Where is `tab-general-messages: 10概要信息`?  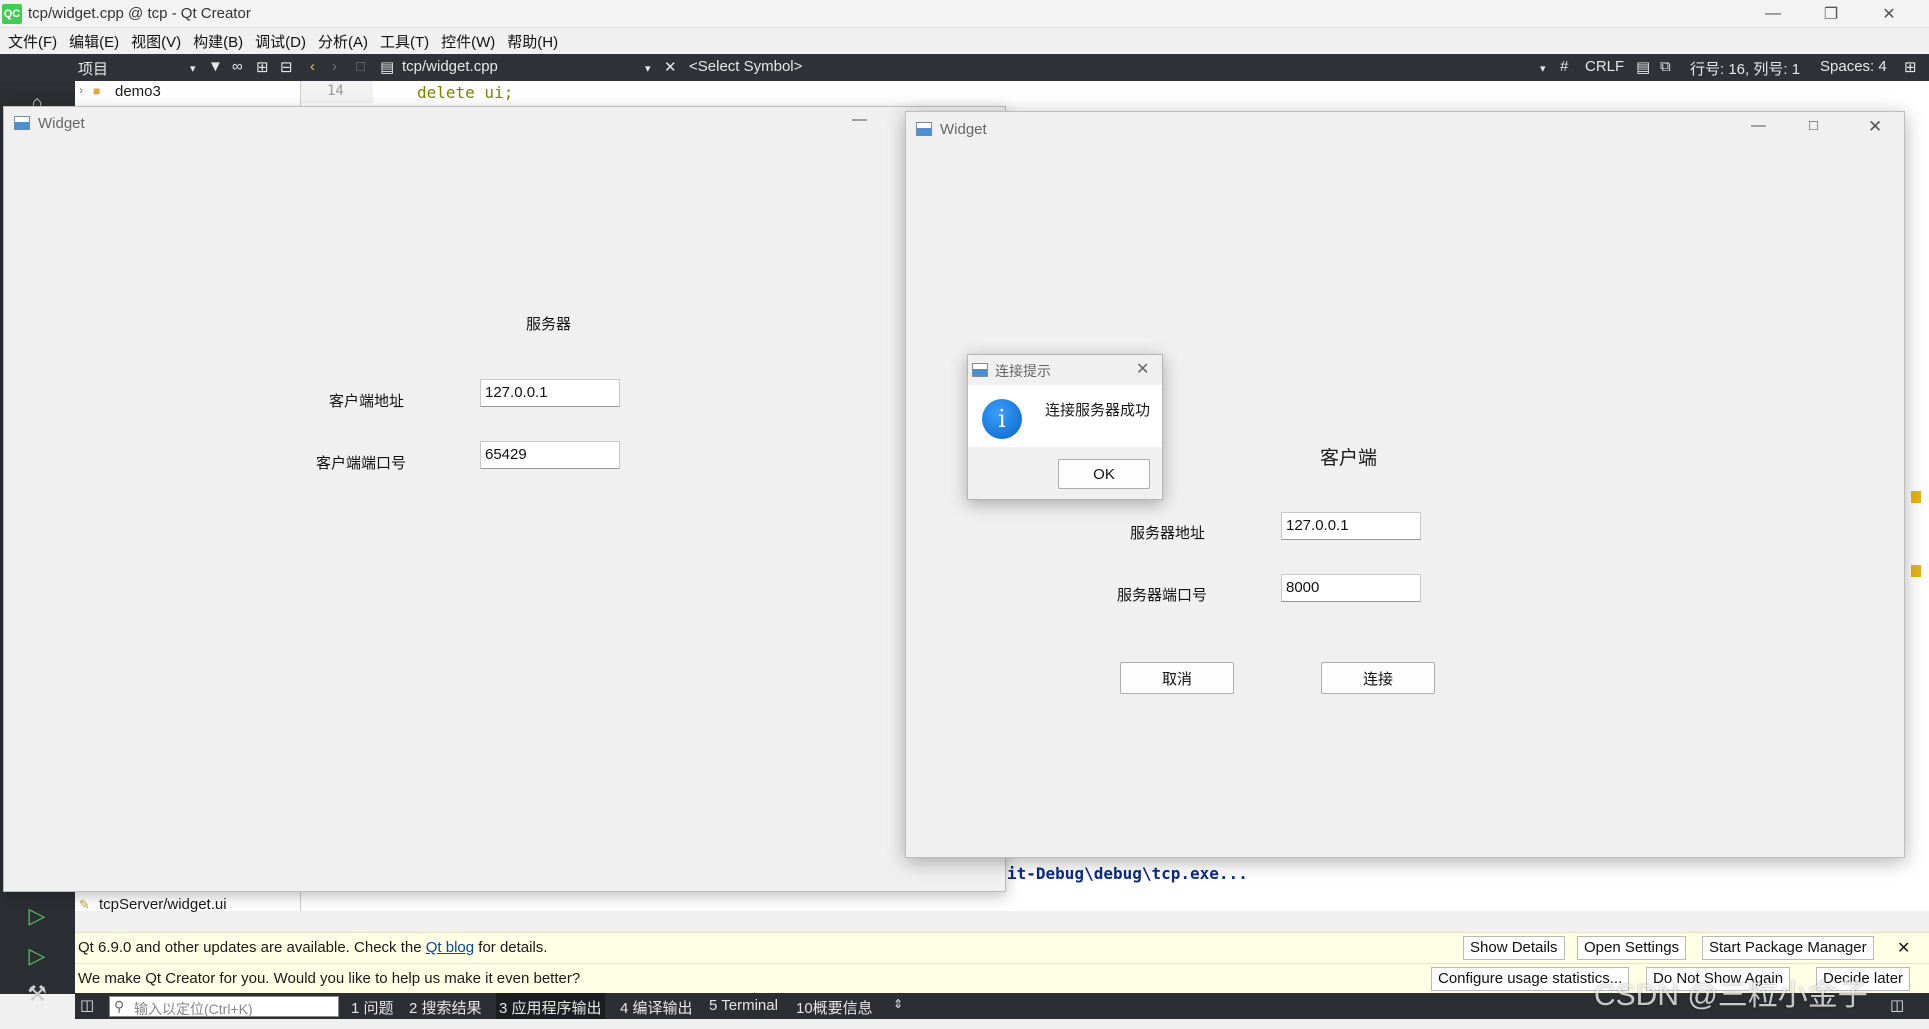 tab-general-messages: 10概要信息 is located at coordinates (834, 1007).